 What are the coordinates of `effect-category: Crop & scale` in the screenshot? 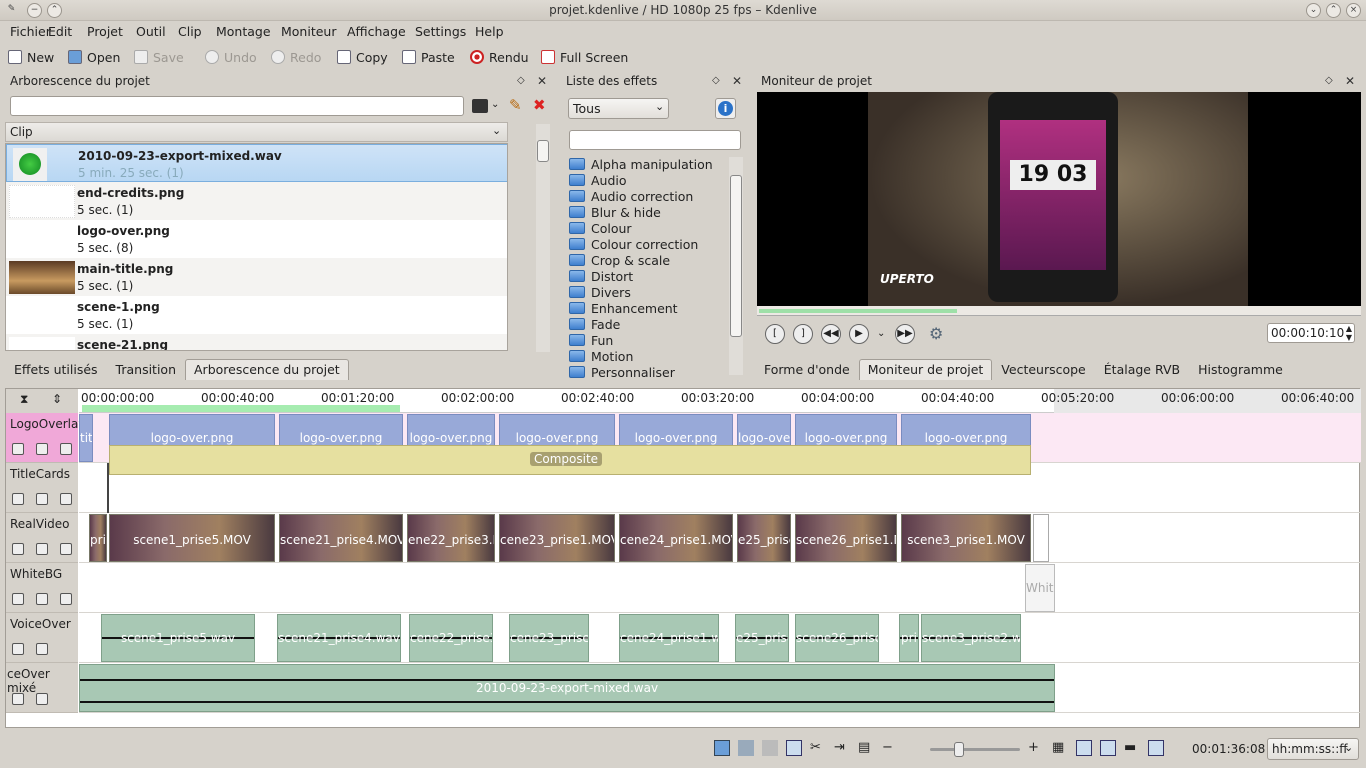 It's located at (619, 260).